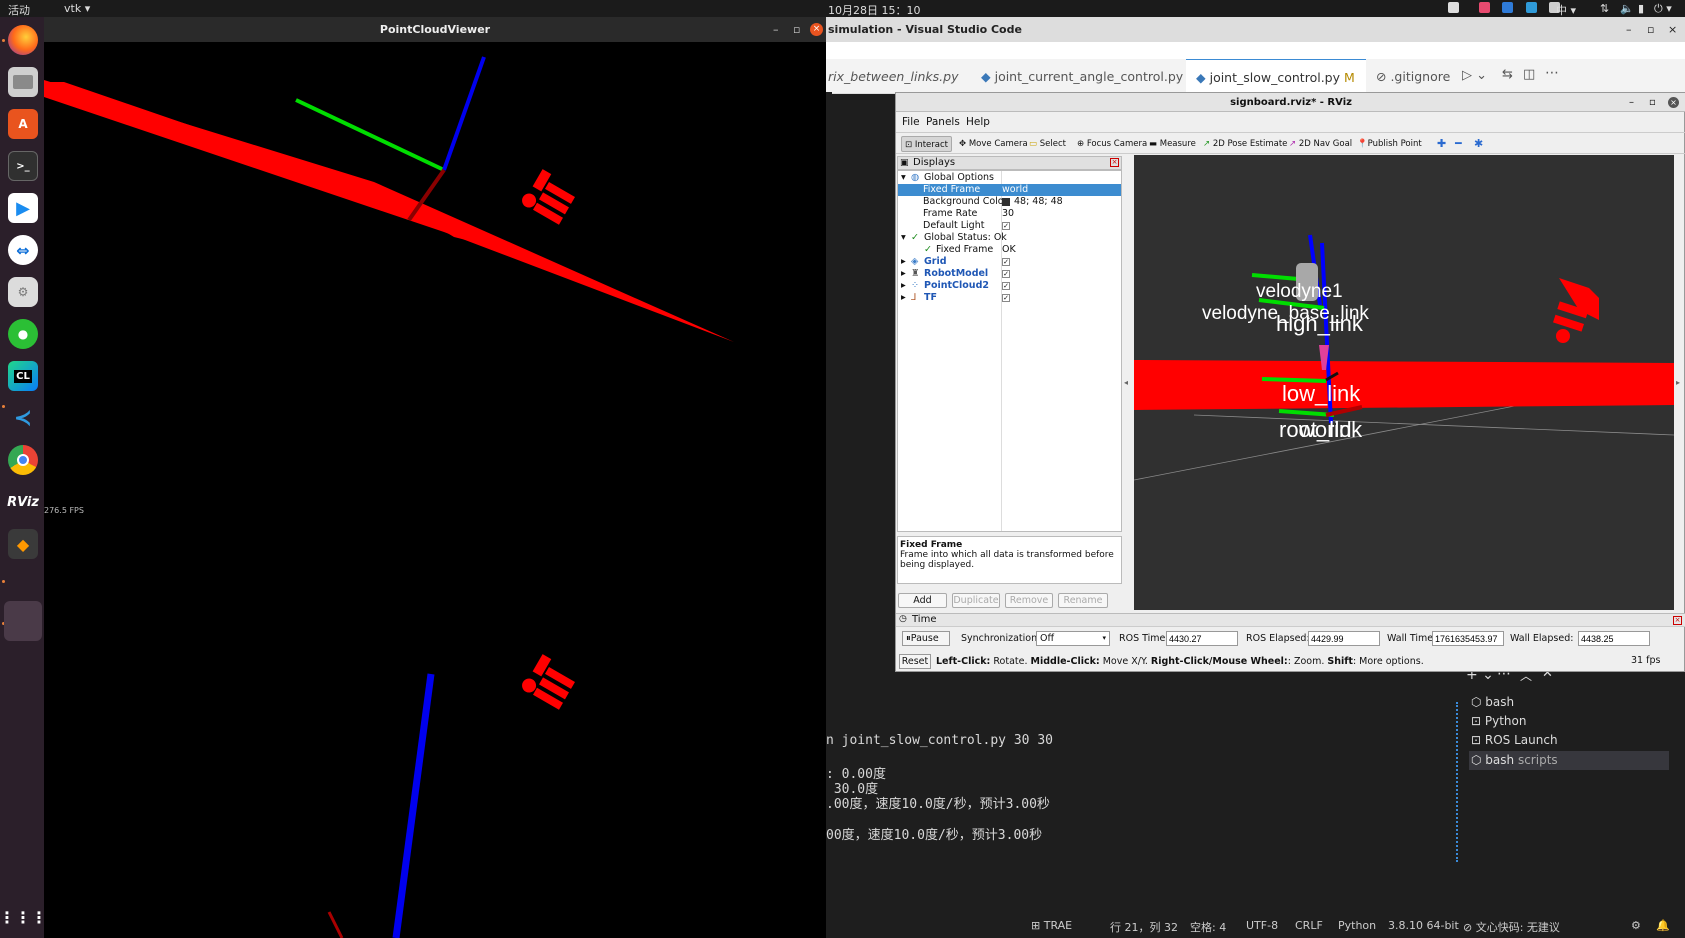 This screenshot has width=1685, height=938. What do you see at coordinates (978, 122) in the screenshot?
I see `menu-help: Help` at bounding box center [978, 122].